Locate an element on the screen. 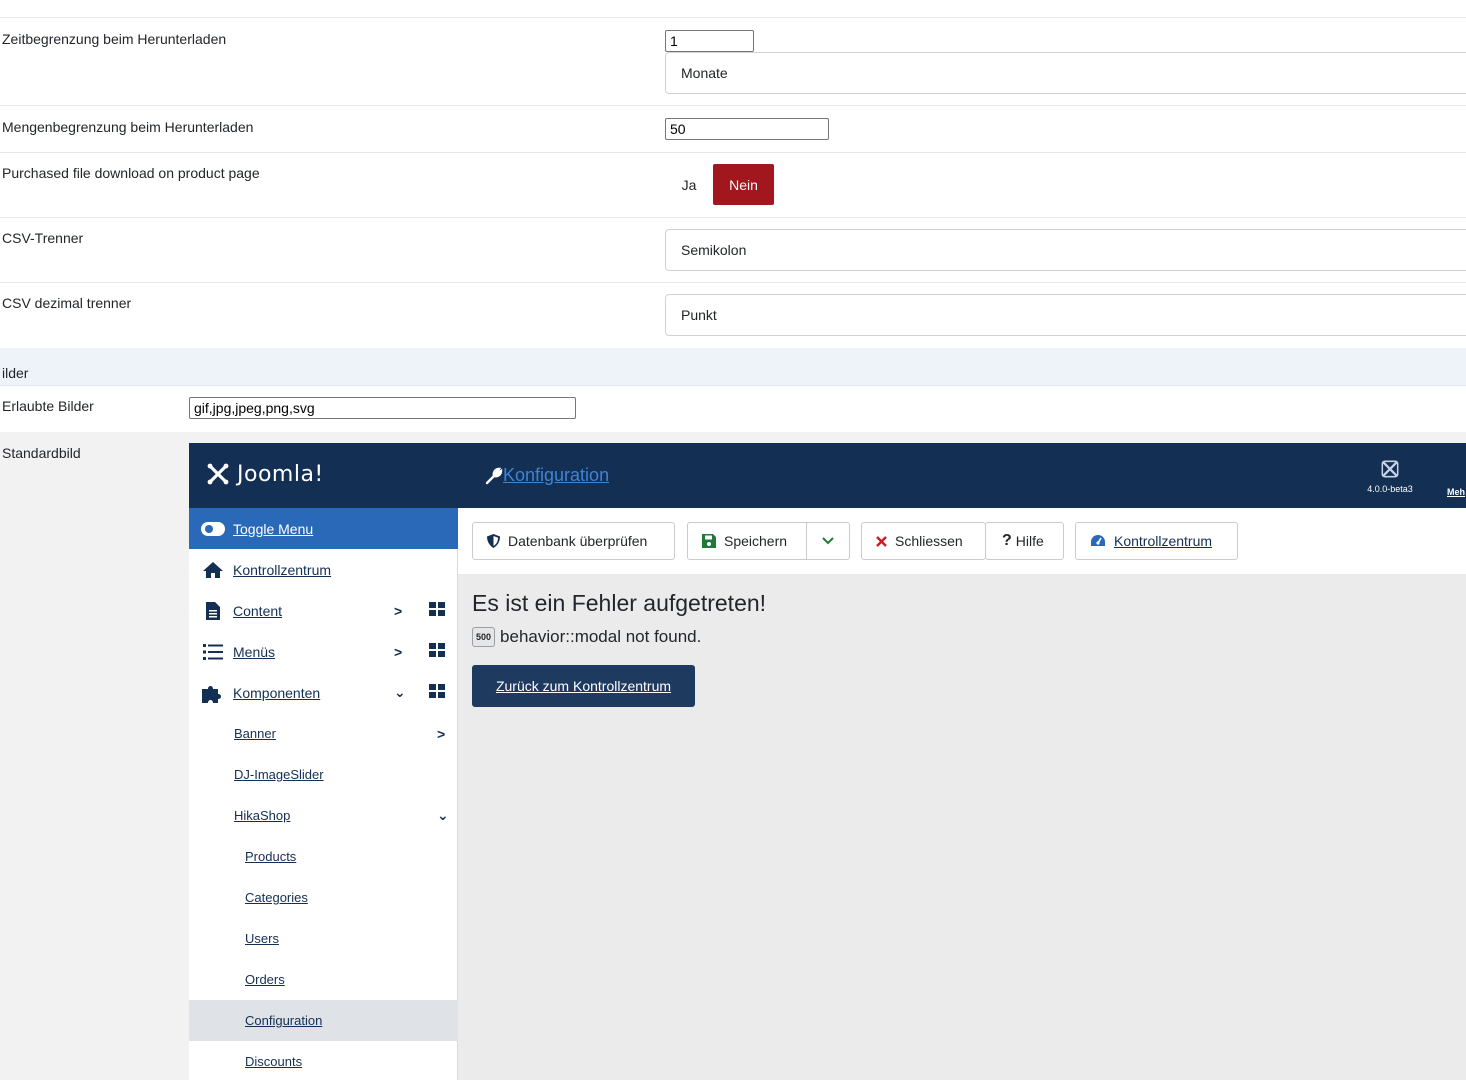  joomla-version: 4.0.0-beta3 is located at coordinates (1390, 476).